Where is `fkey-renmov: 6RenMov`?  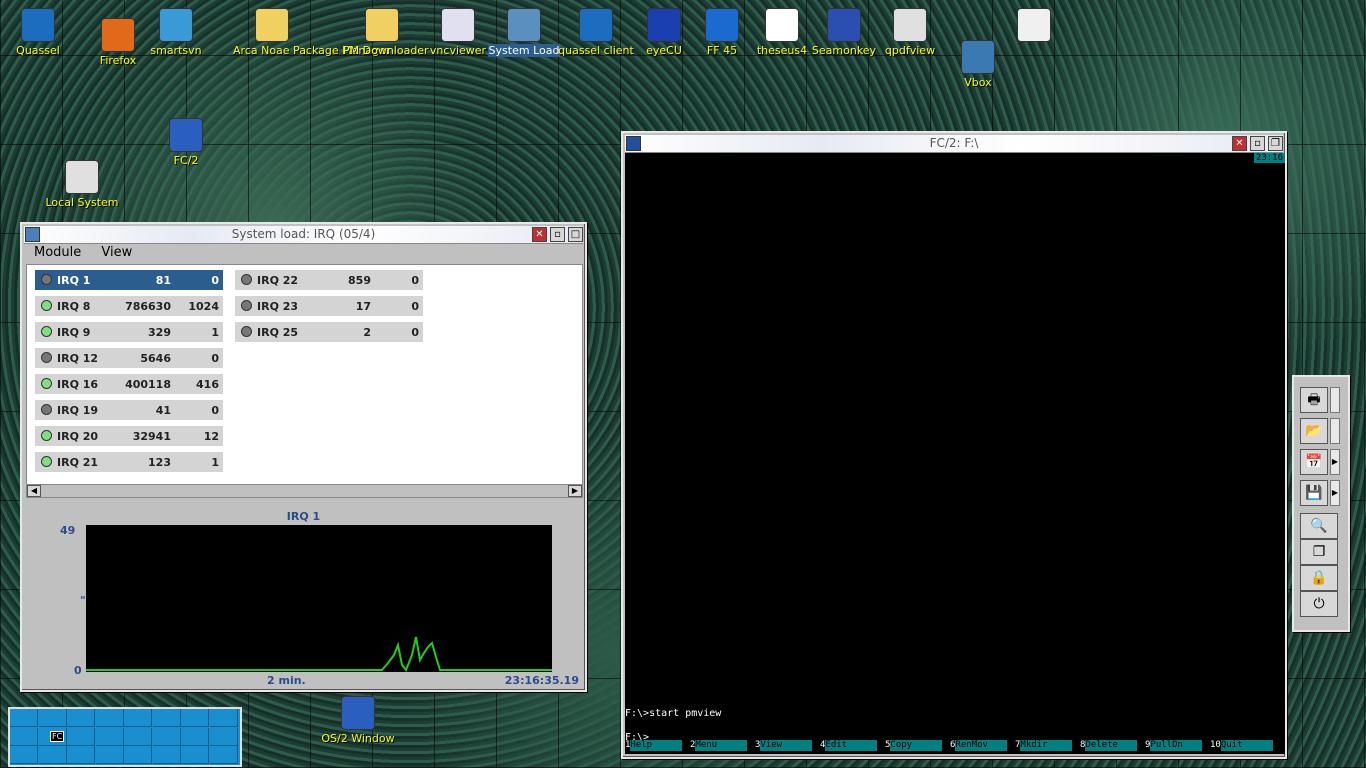
fkey-renmov: 6RenMov is located at coordinates (979, 745).